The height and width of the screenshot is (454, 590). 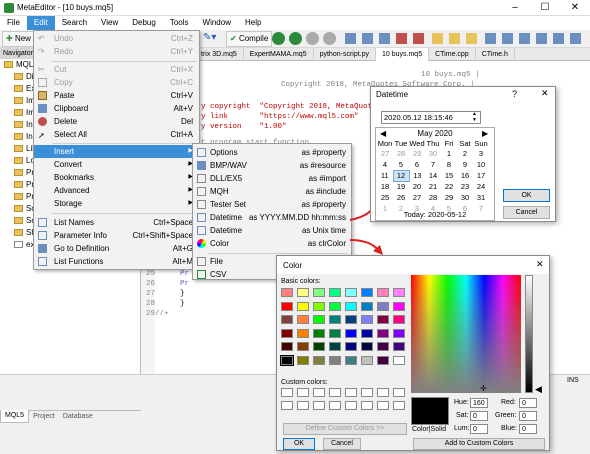 What do you see at coordinates (545, 8) in the screenshot?
I see `maximize-icon: ☐` at bounding box center [545, 8].